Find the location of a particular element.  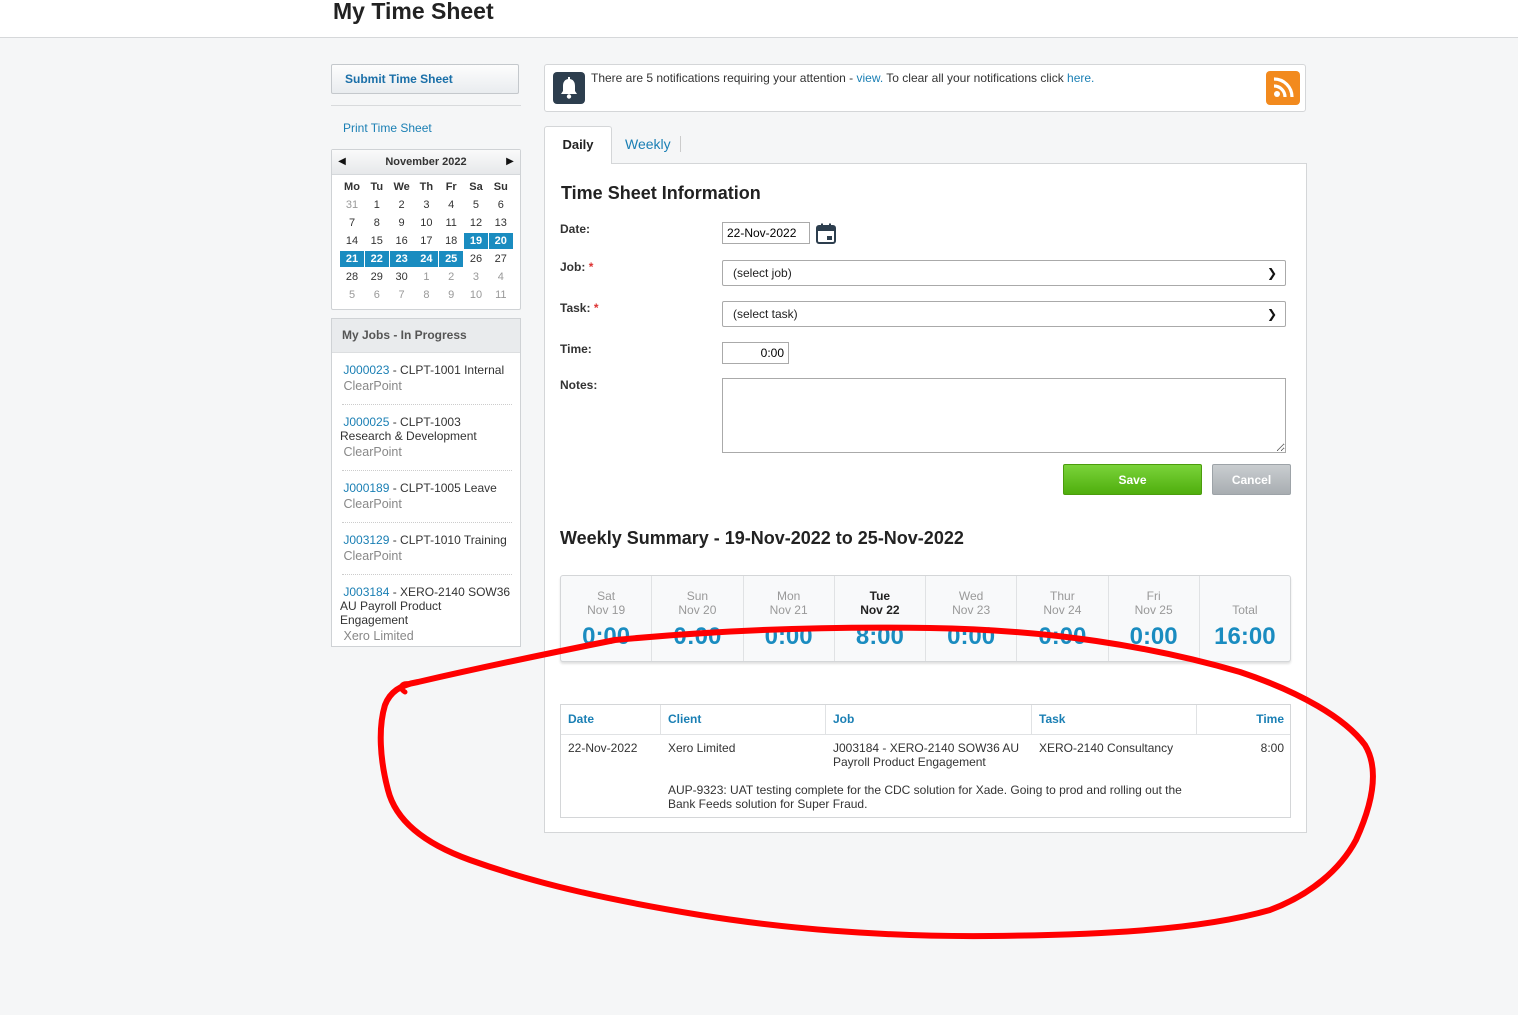

bell-icon is located at coordinates (569, 88).